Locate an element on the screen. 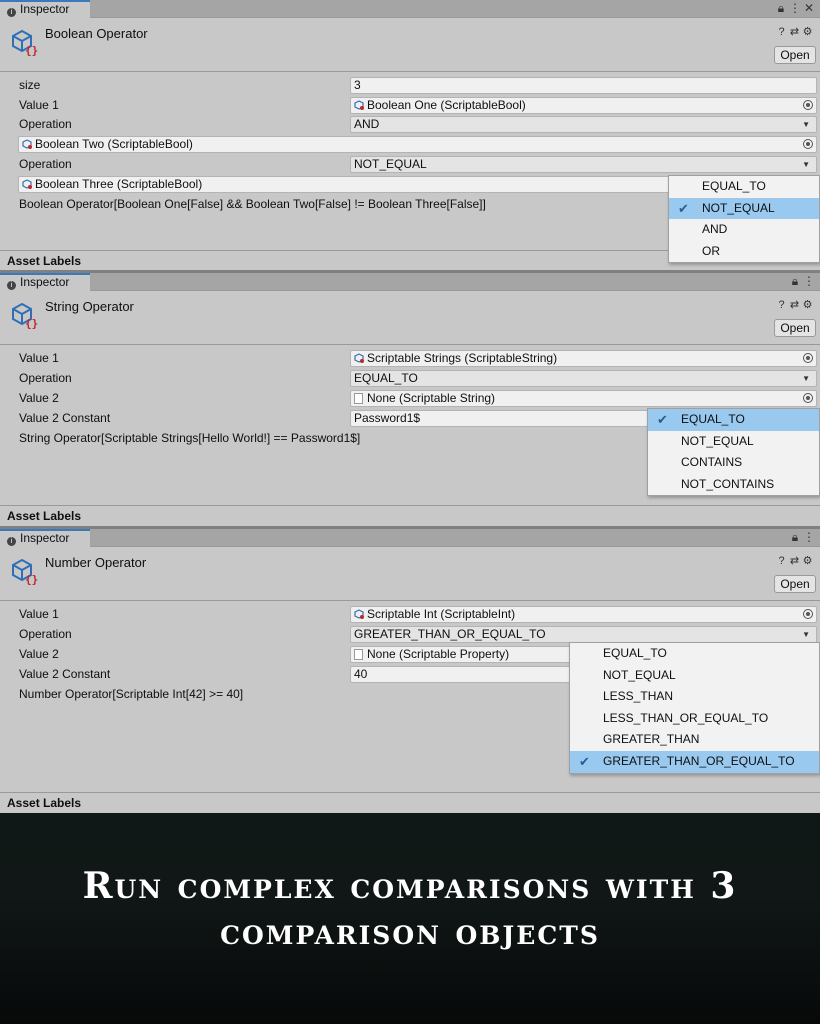  operation-dropdown: AND ▼ is located at coordinates (583, 124).